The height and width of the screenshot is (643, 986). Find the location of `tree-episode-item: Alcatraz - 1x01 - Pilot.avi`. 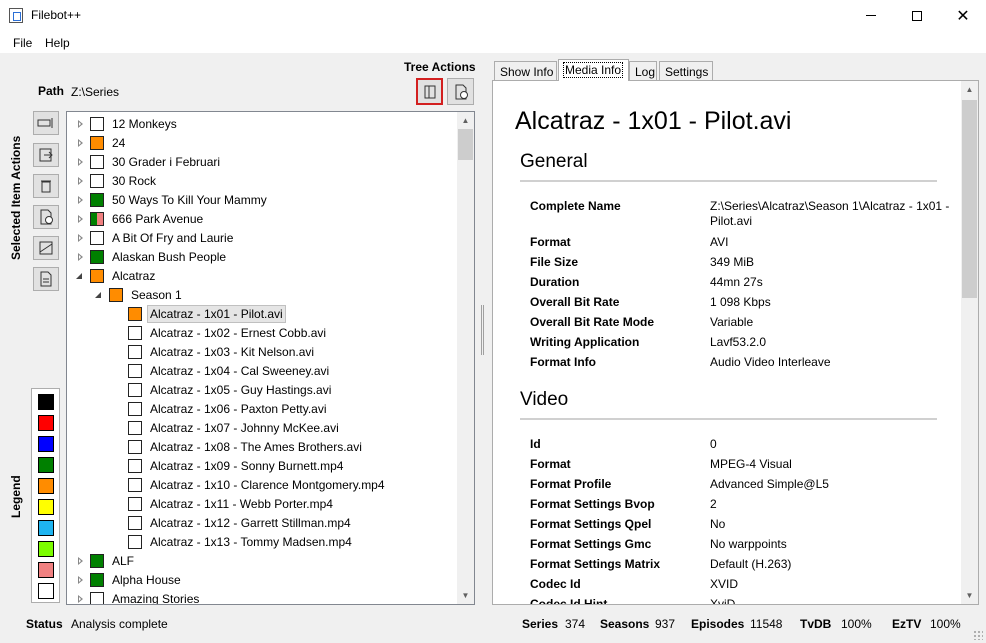

tree-episode-item: Alcatraz - 1x01 - Pilot.avi is located at coordinates (199, 313).